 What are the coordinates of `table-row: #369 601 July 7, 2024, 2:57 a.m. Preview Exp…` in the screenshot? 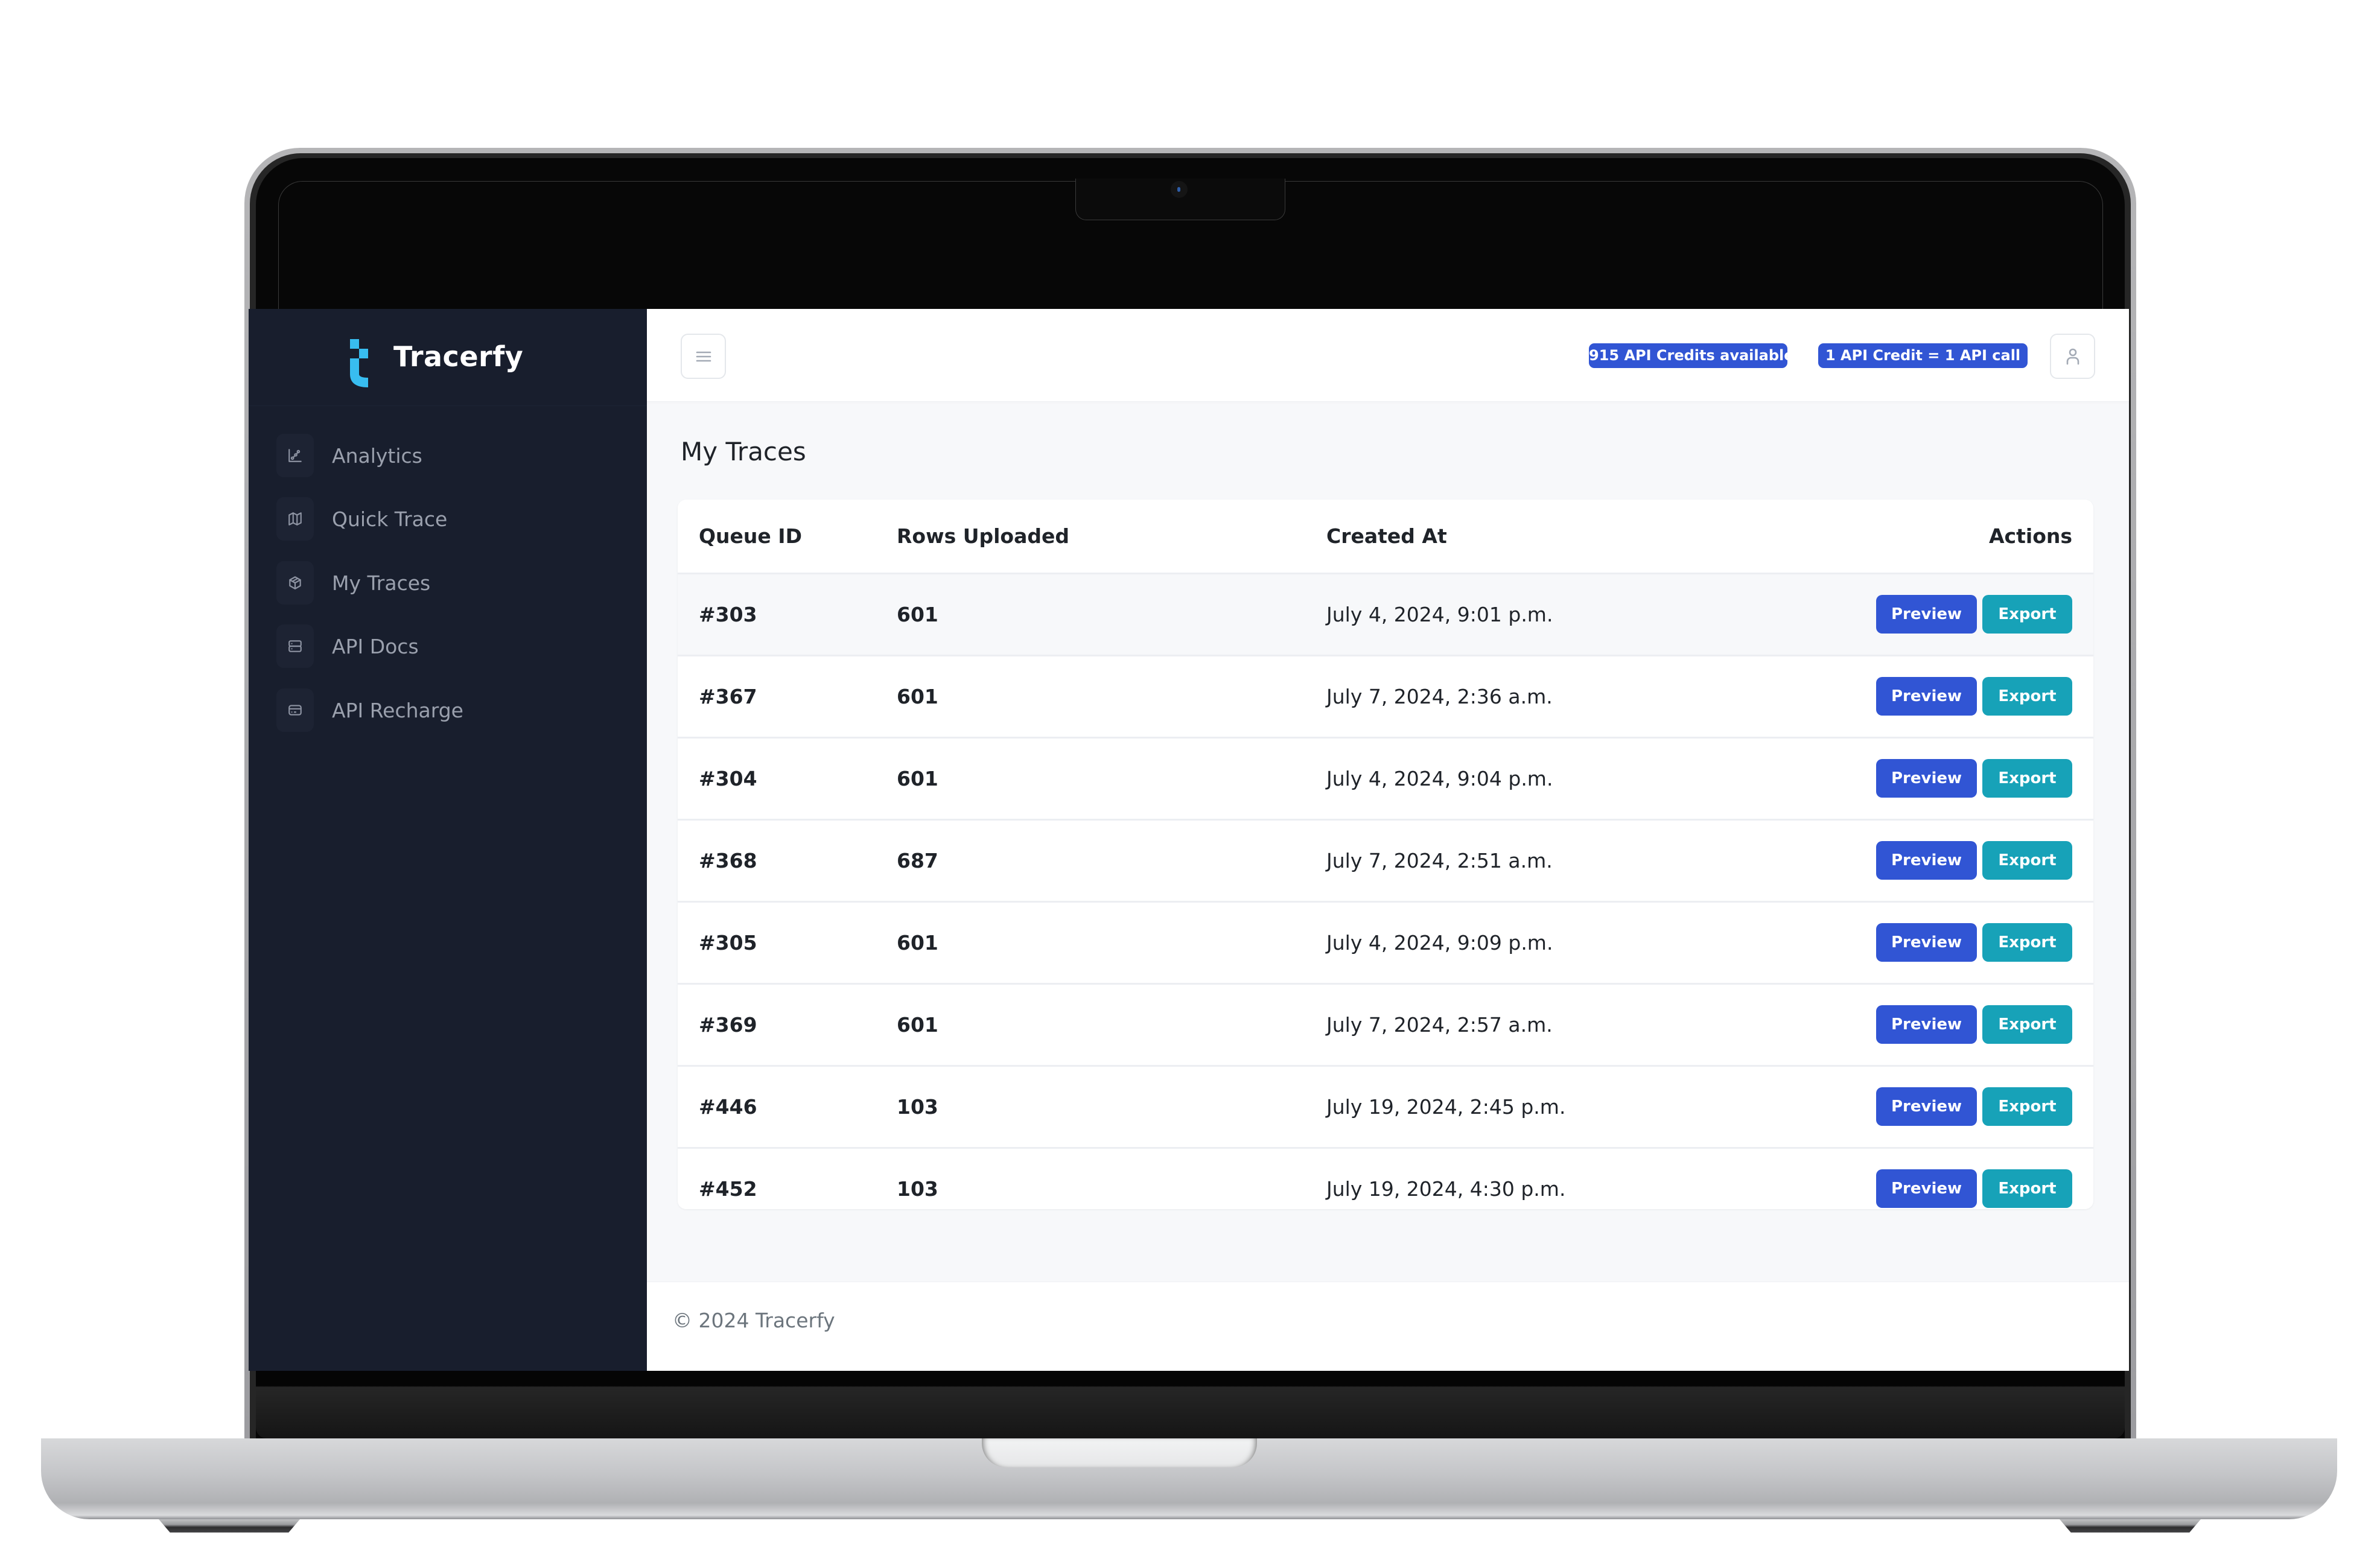 It's located at (1385, 1026).